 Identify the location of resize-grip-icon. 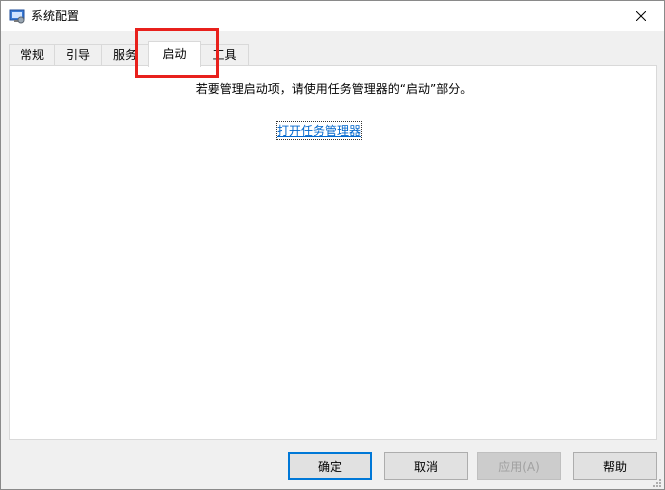
(657, 482).